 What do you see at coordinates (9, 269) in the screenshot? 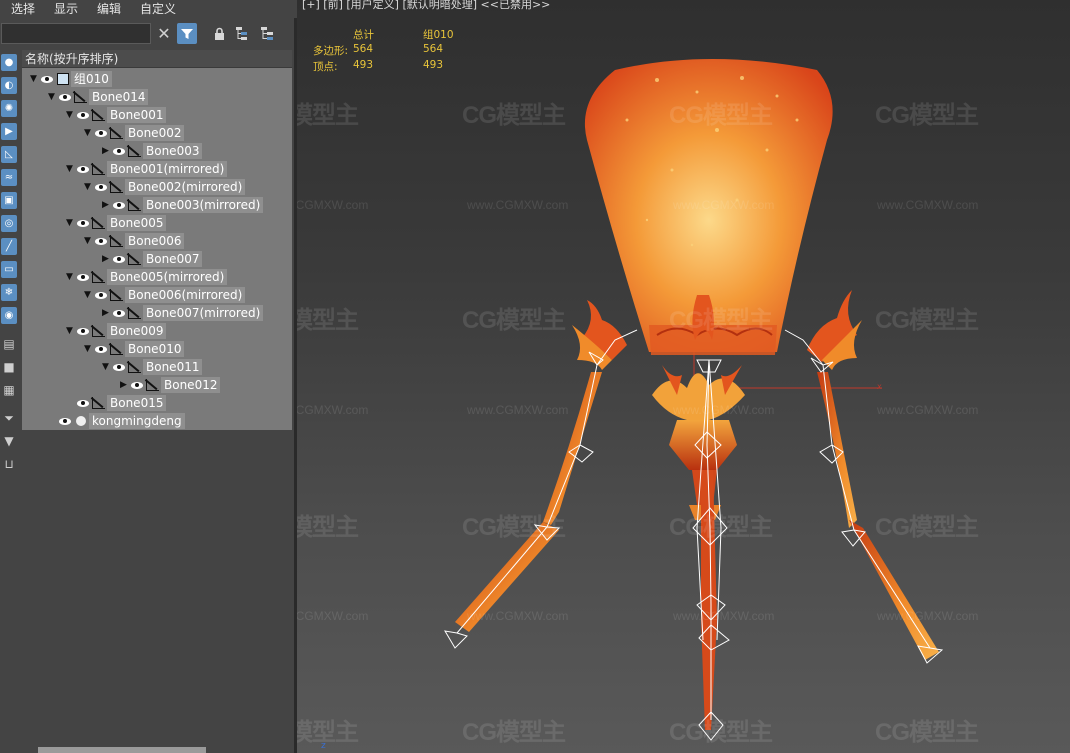
I see `containers-filter-icon: ▭` at bounding box center [9, 269].